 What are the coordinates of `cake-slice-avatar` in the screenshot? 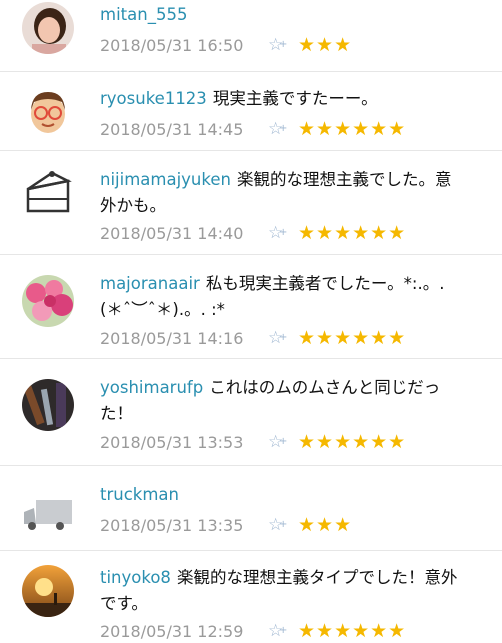 It's located at (48, 193).